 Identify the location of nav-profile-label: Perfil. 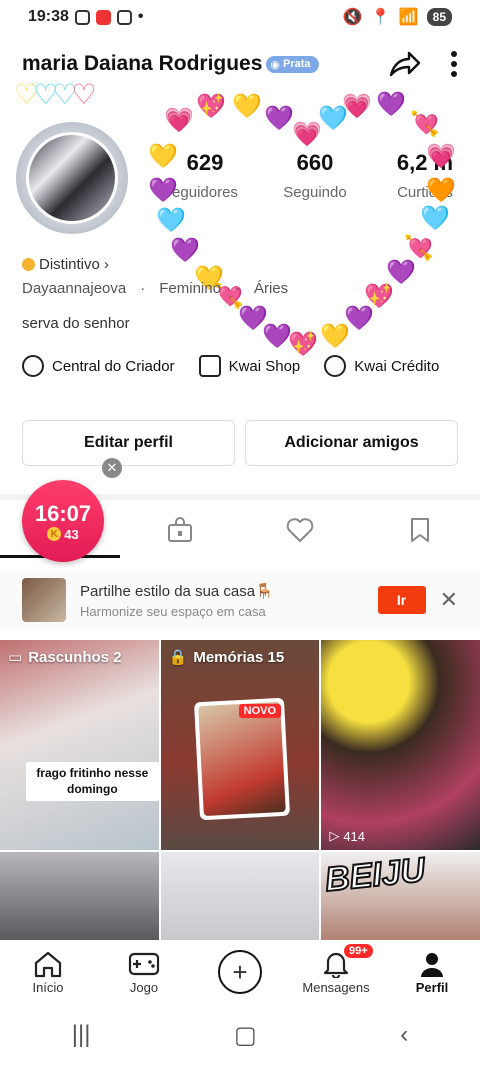
(432, 987).